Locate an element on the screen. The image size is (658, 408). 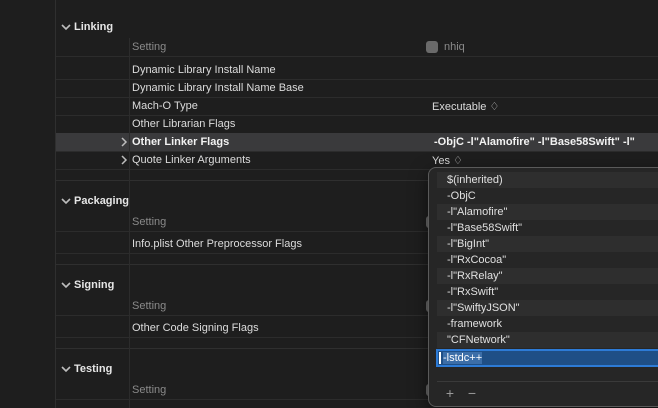
setting-name: Dynamic Library Install Name is located at coordinates (204, 70).